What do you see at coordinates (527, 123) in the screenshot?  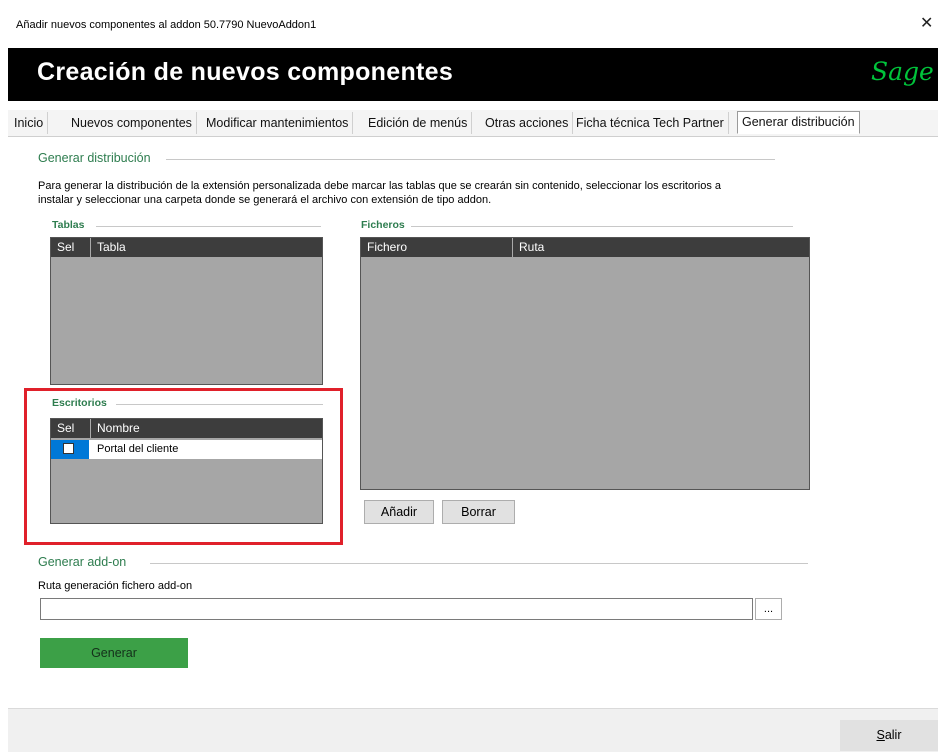 I see `tab-otras-acciones: Otras acciones` at bounding box center [527, 123].